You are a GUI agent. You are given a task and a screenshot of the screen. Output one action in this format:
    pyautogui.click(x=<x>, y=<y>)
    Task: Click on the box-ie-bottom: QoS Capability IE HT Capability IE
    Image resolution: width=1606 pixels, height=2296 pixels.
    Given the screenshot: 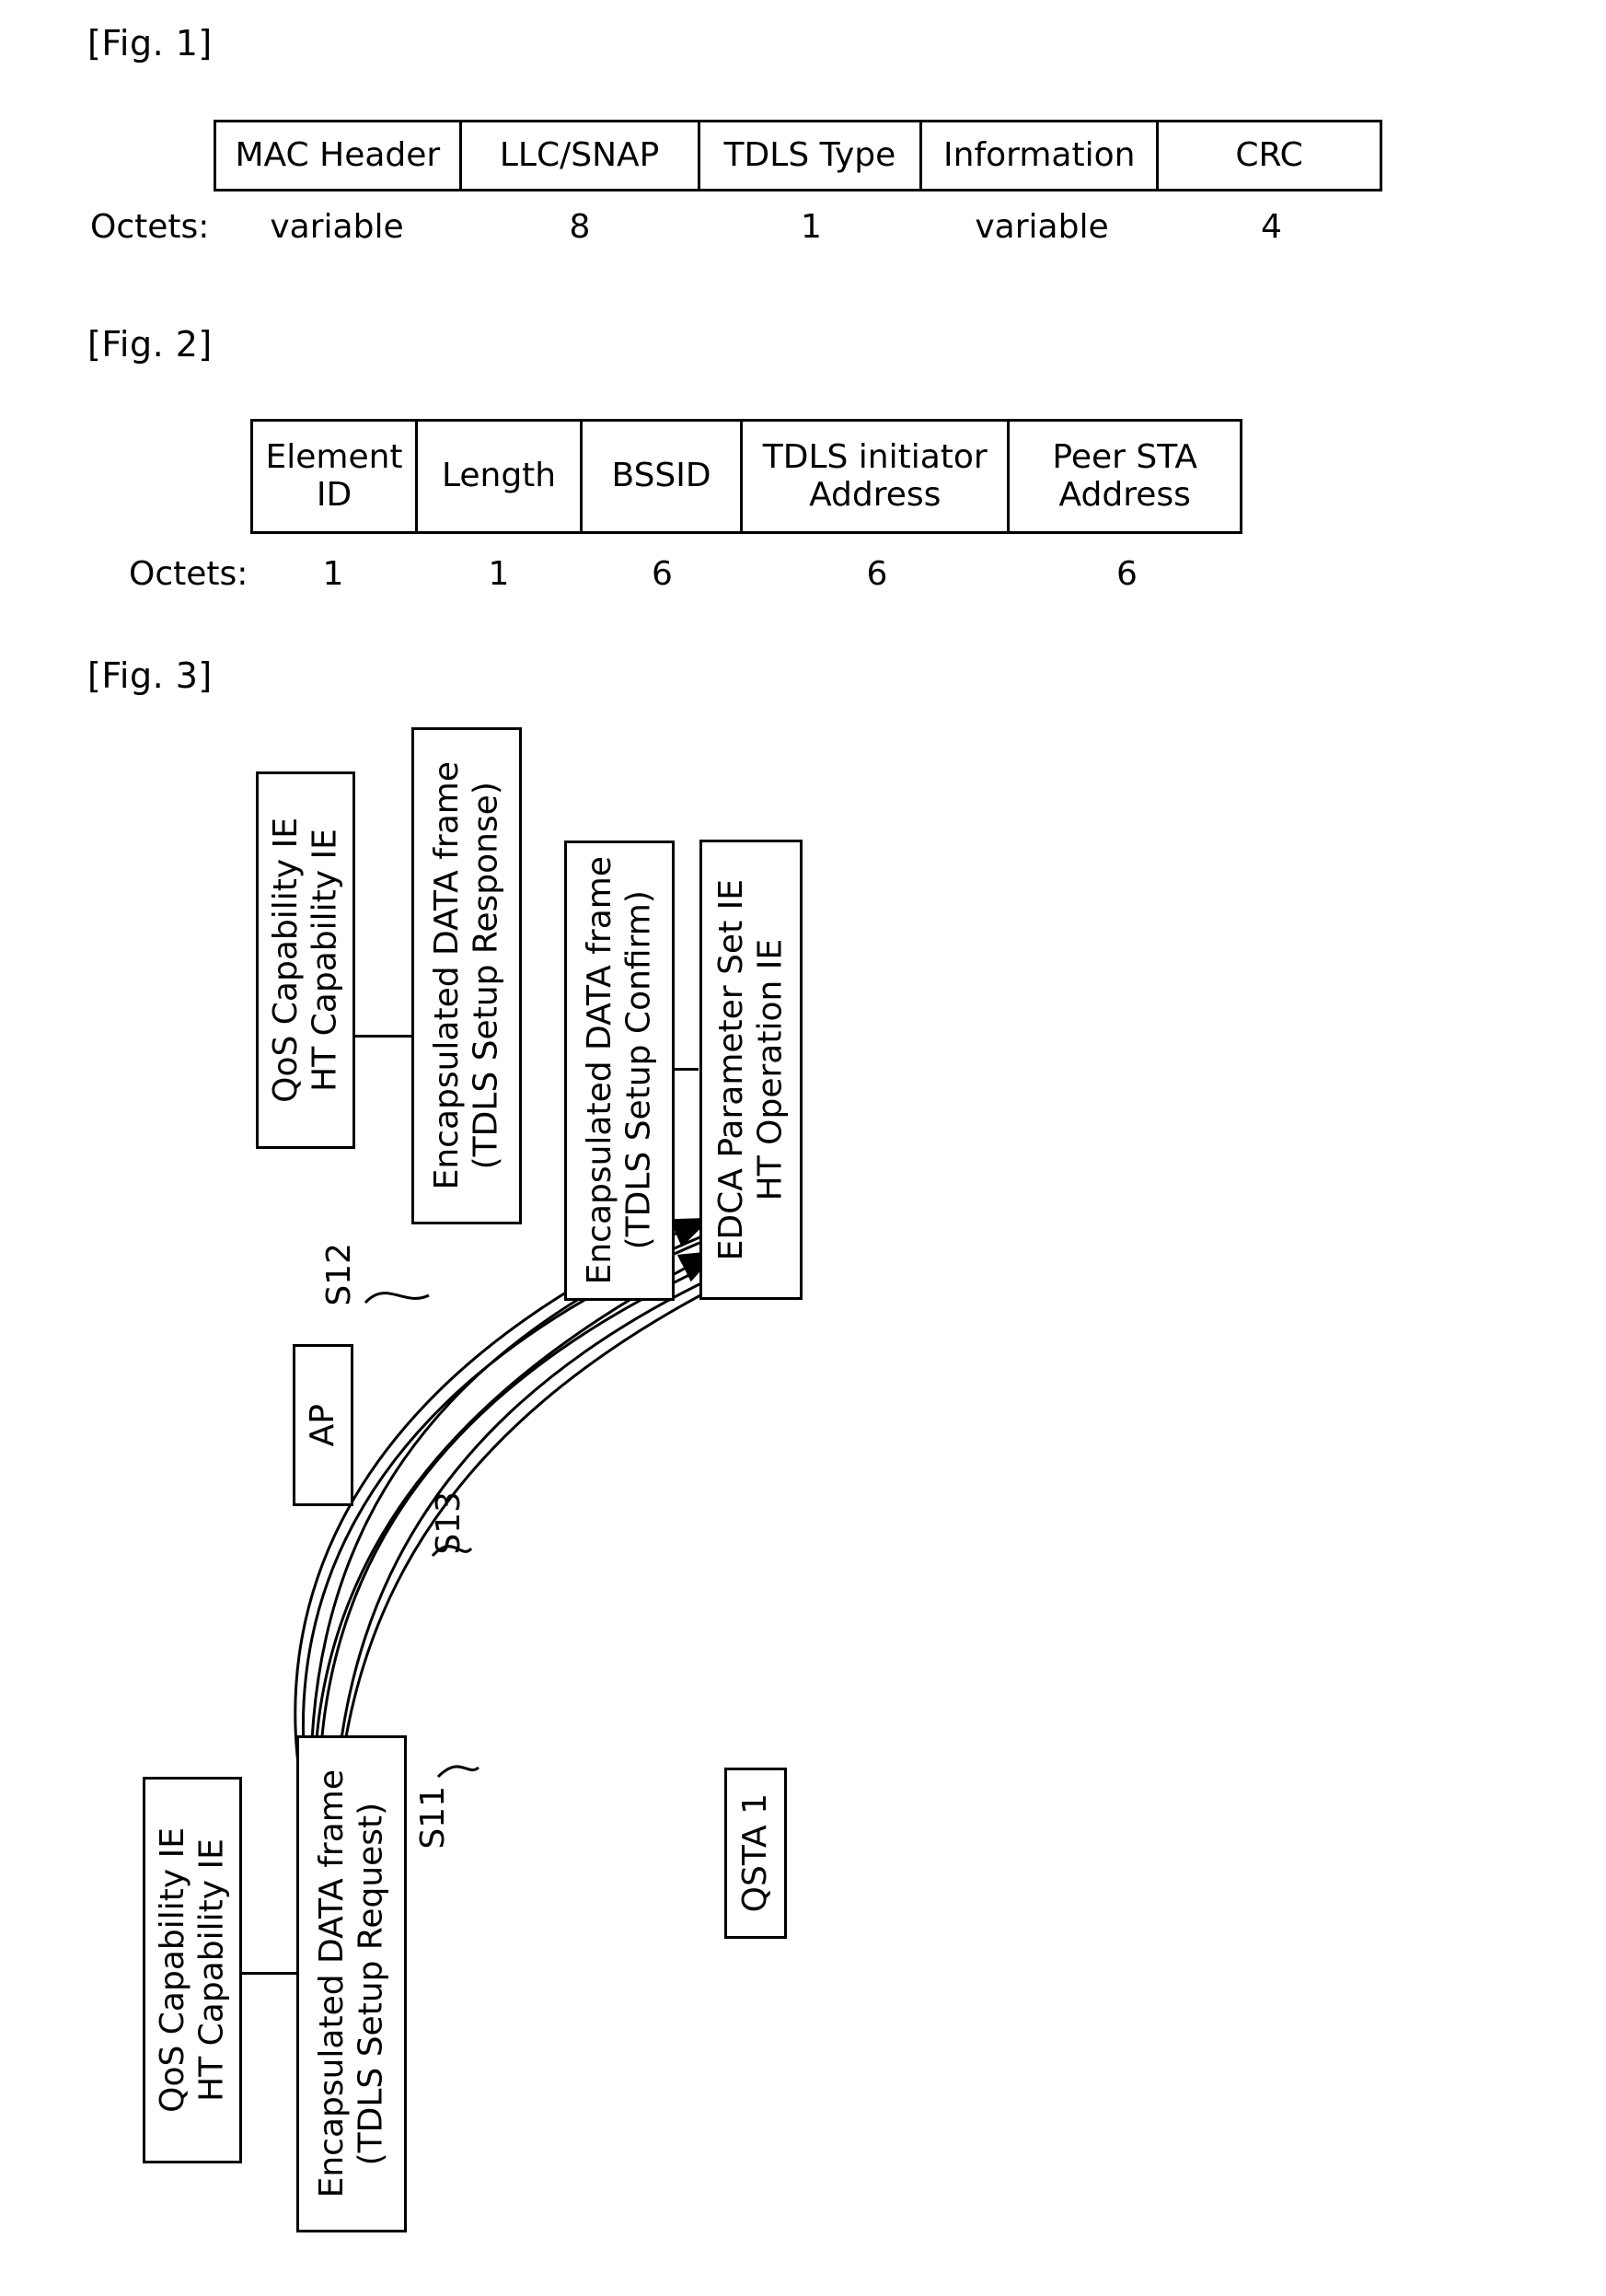 What is the action you would take?
    pyautogui.click(x=192, y=1970)
    